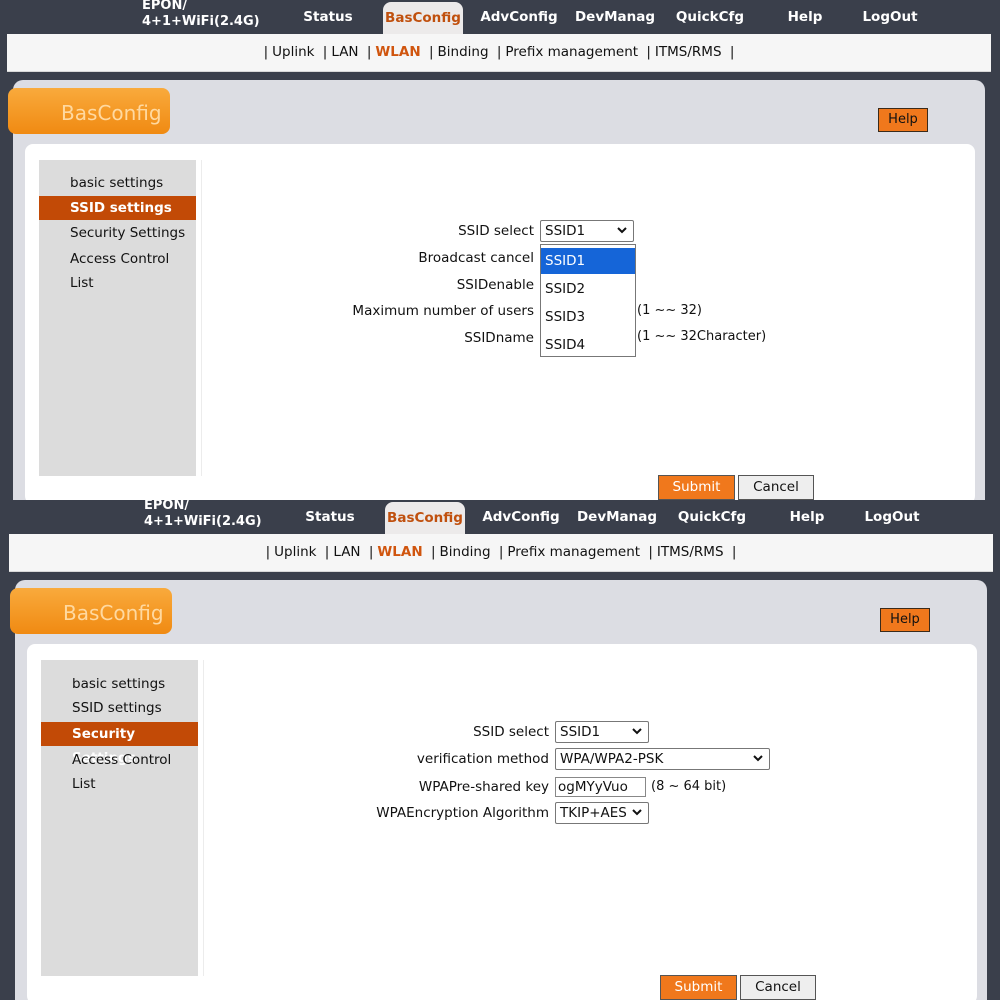  What do you see at coordinates (483, 787) in the screenshot?
I see `psk-label: WPAPre-shared key` at bounding box center [483, 787].